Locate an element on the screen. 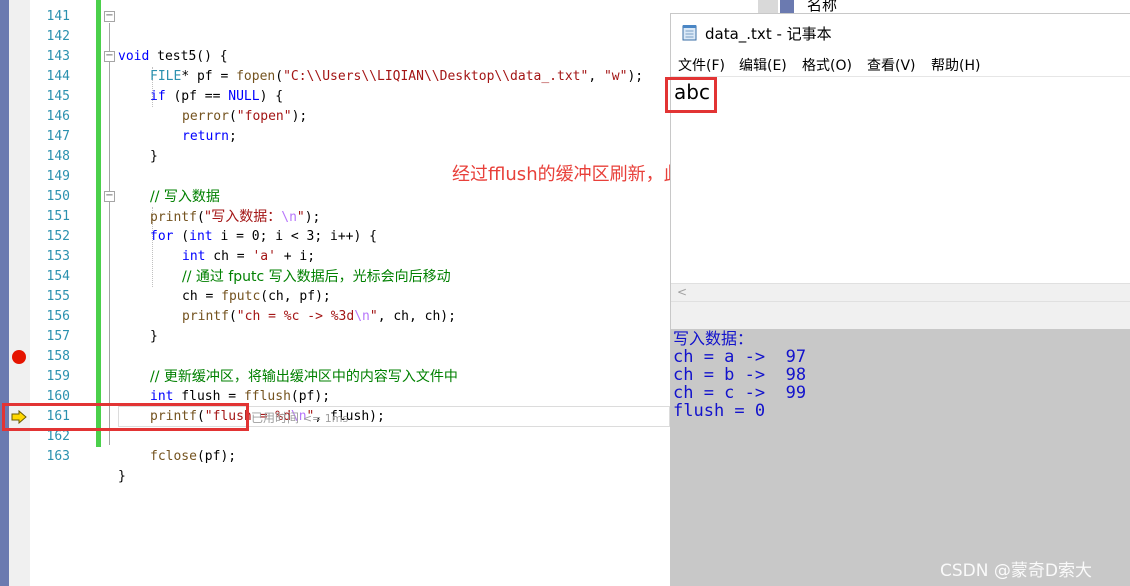 The height and width of the screenshot is (586, 1130). console-line: ch = a -> 97 is located at coordinates (740, 357).